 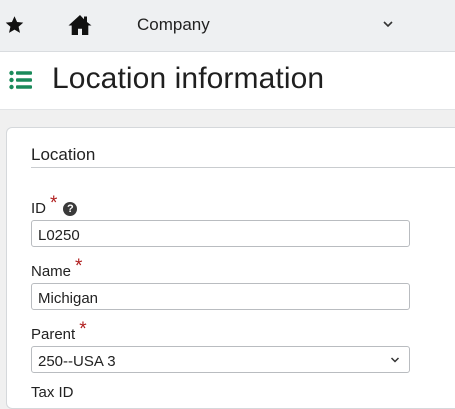 I want to click on parent-label-text: Parent, so click(x=53, y=334).